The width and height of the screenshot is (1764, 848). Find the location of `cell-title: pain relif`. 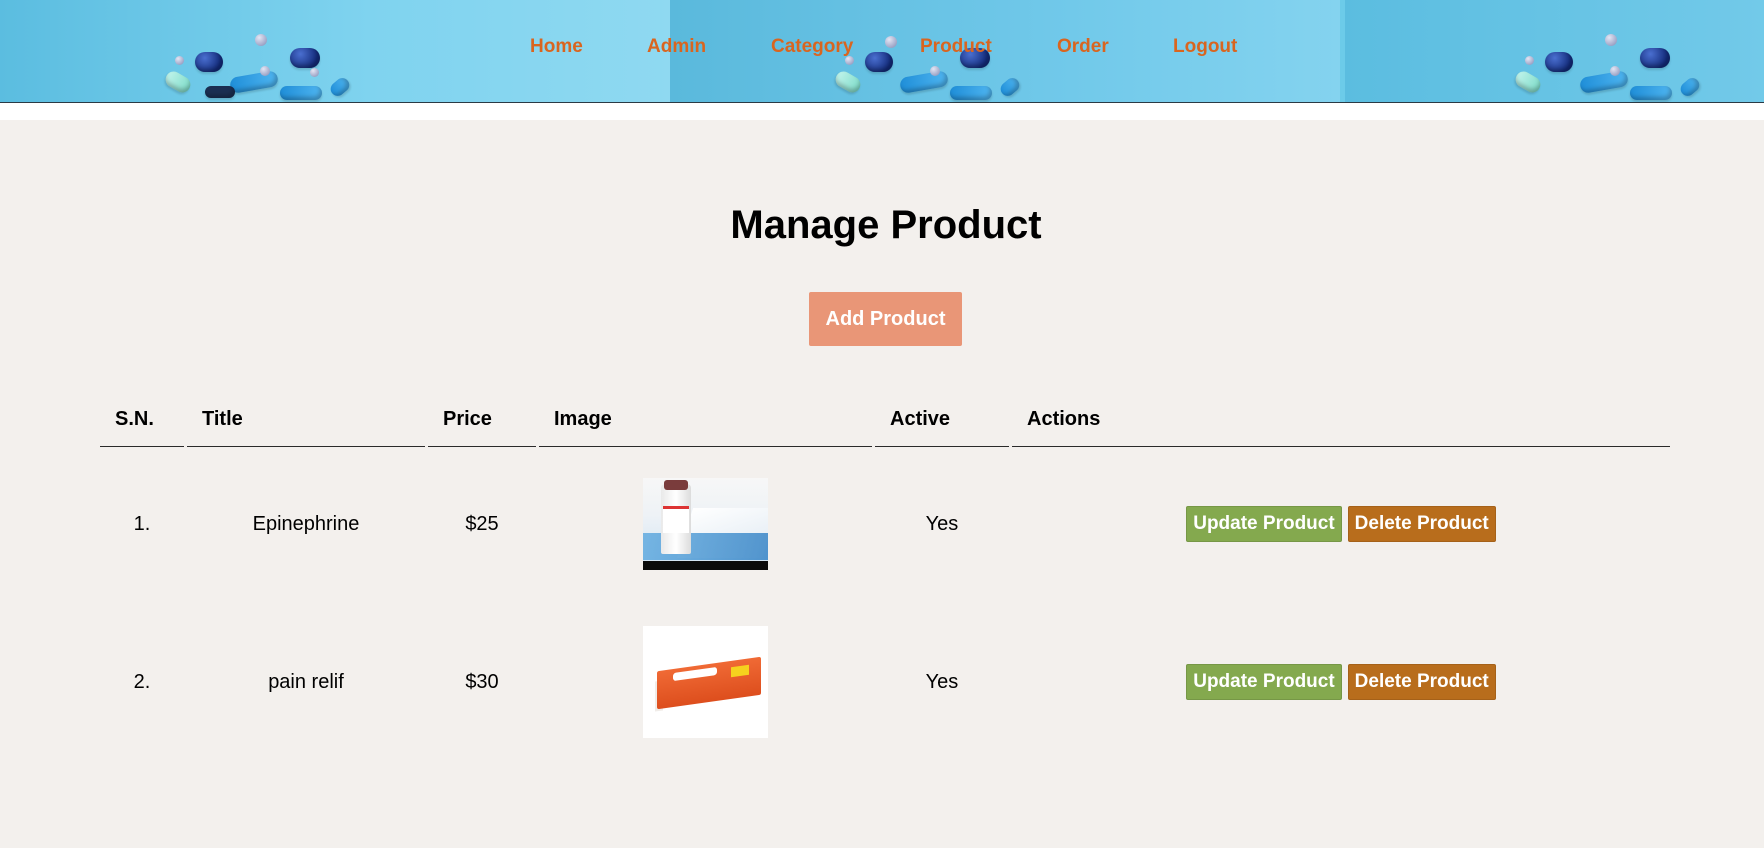

cell-title: pain relif is located at coordinates (306, 681).